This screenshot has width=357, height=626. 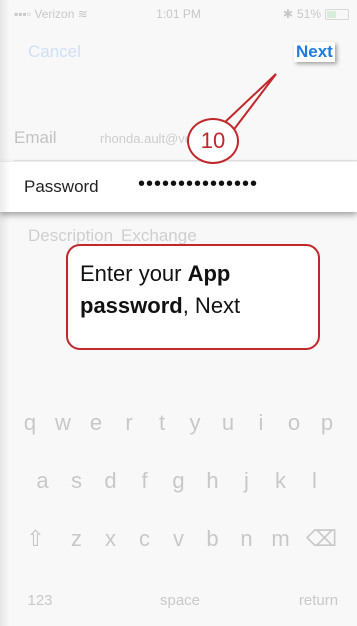 I want to click on password-label: Password, so click(x=61, y=186).